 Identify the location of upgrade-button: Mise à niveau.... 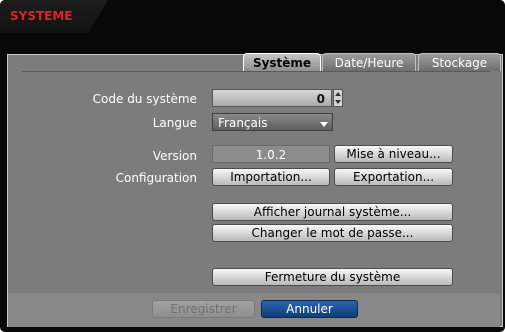
(393, 154).